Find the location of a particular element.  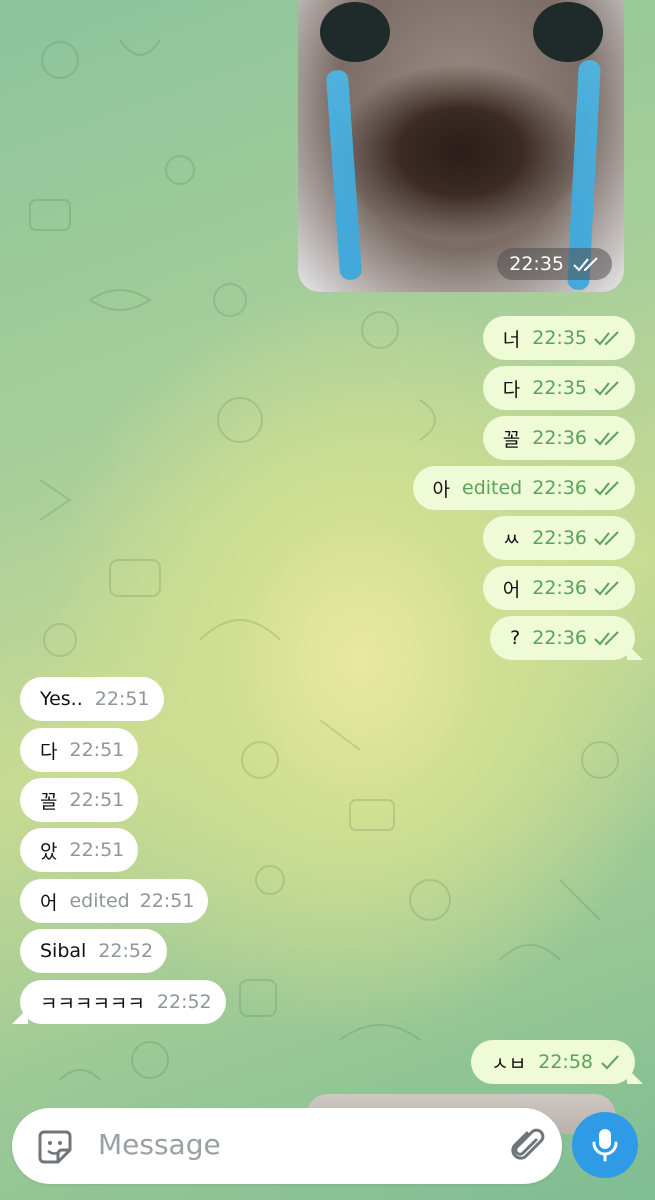

outgoing-message: 다 22:35 is located at coordinates (558, 388).